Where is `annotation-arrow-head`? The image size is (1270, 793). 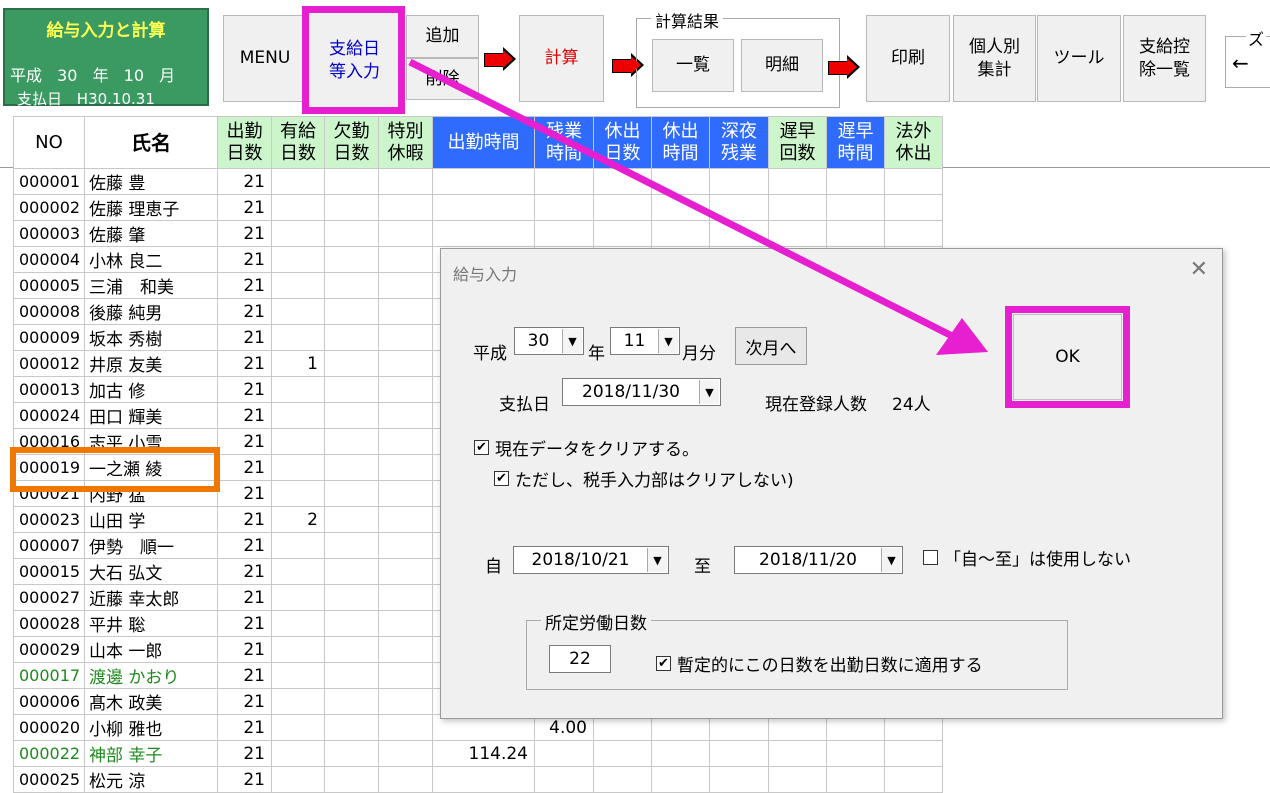
annotation-arrow-head is located at coordinates (962, 336).